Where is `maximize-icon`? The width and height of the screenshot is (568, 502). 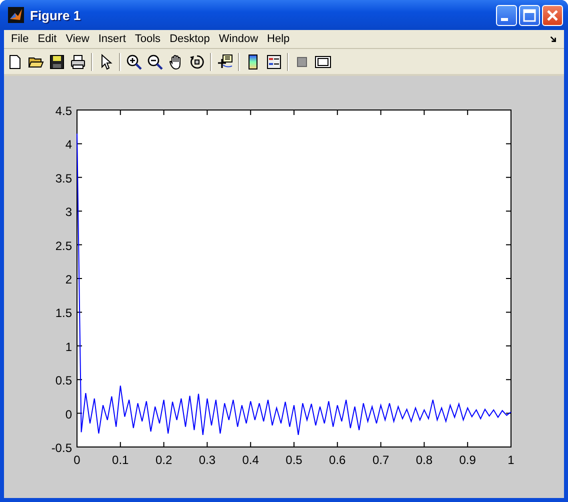
maximize-icon is located at coordinates (529, 15).